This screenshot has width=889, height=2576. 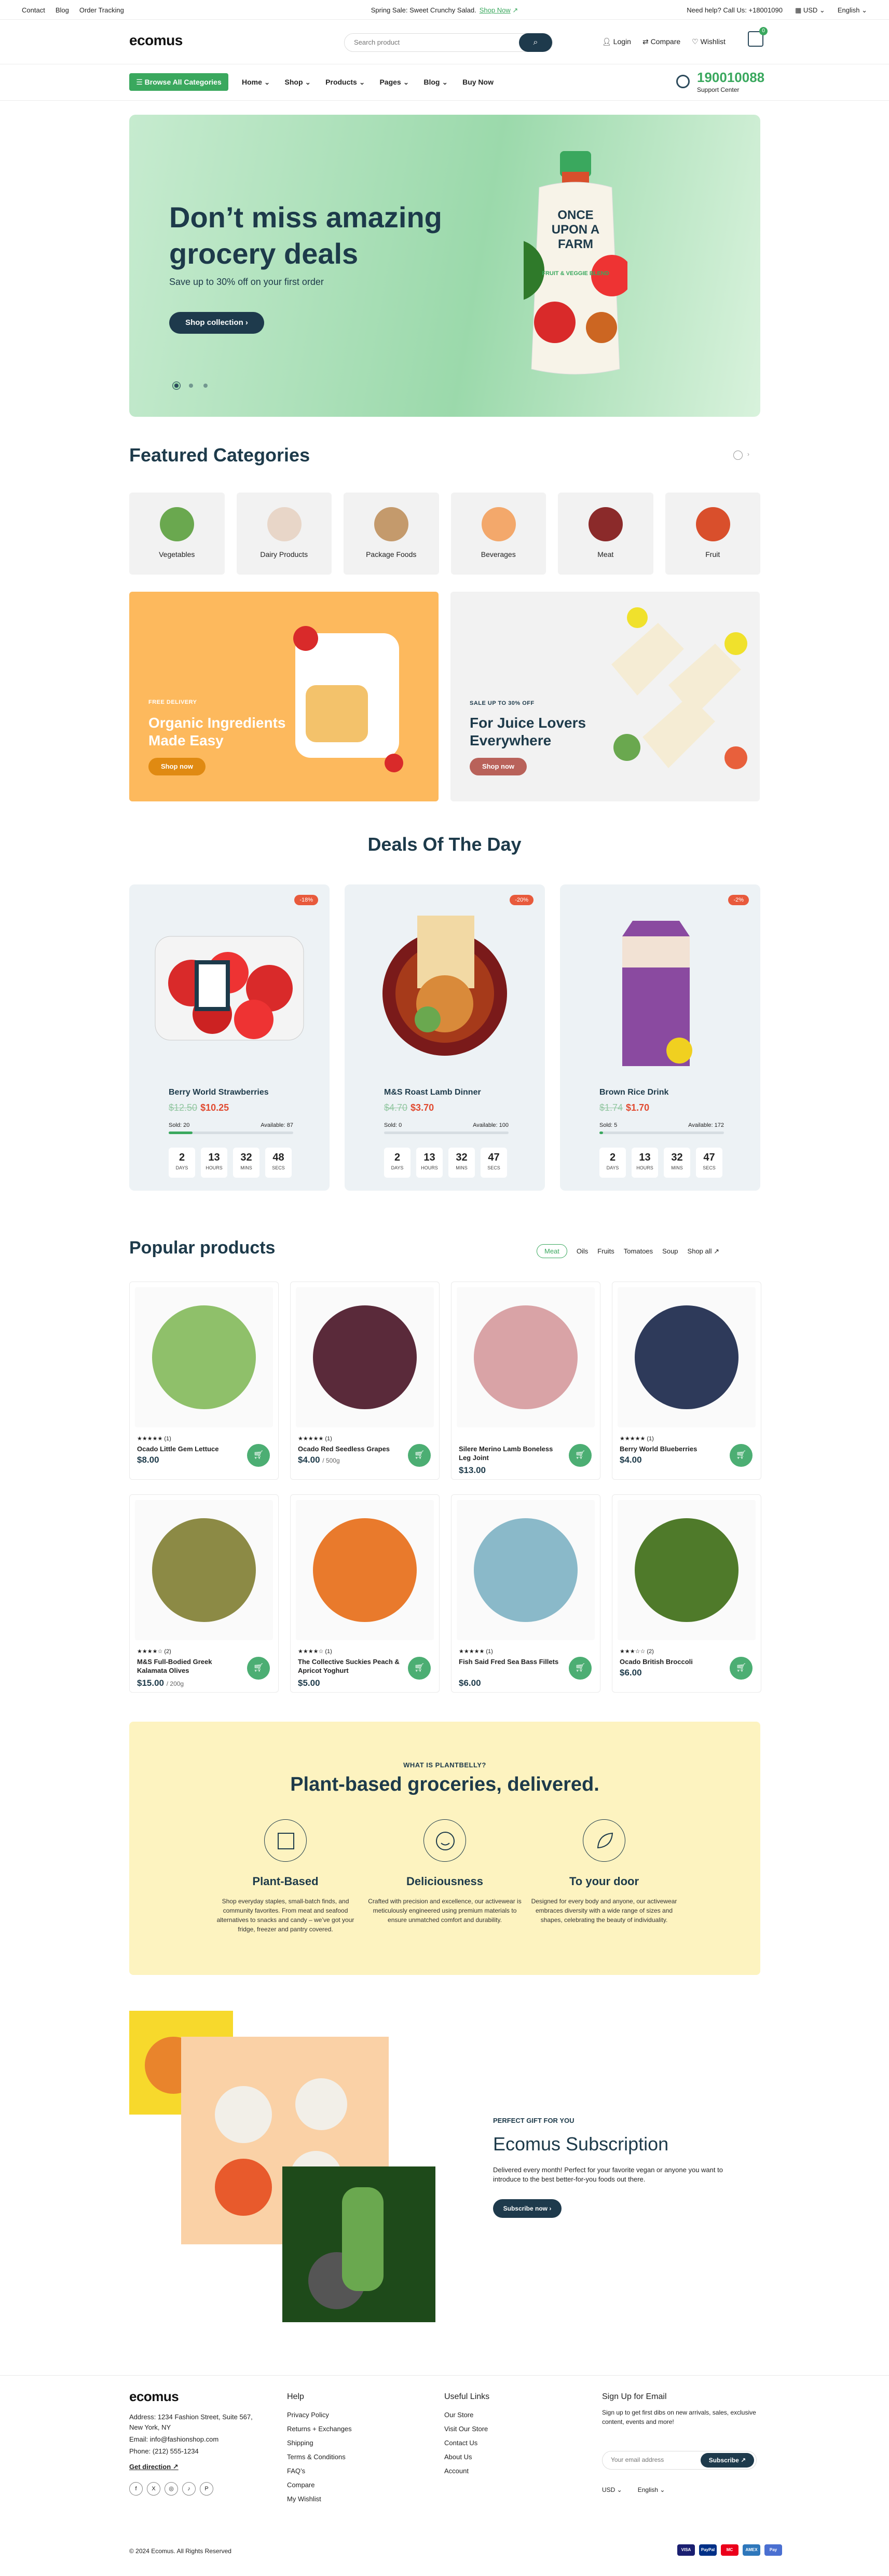 What do you see at coordinates (319, 2471) in the screenshot?
I see `footer-link: FAQ’s` at bounding box center [319, 2471].